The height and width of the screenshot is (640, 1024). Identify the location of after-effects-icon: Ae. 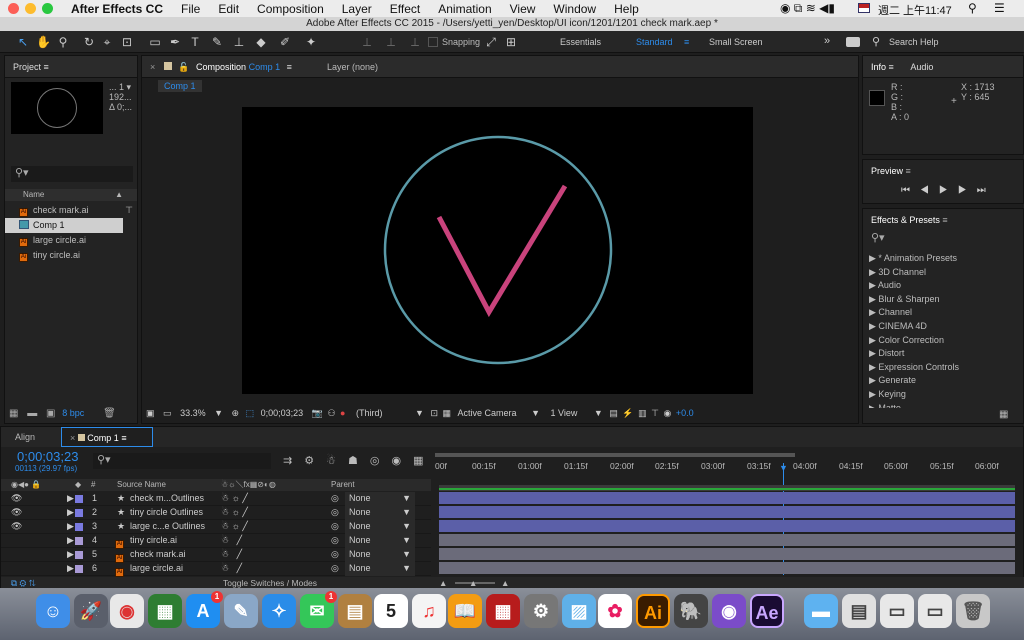
(767, 611).